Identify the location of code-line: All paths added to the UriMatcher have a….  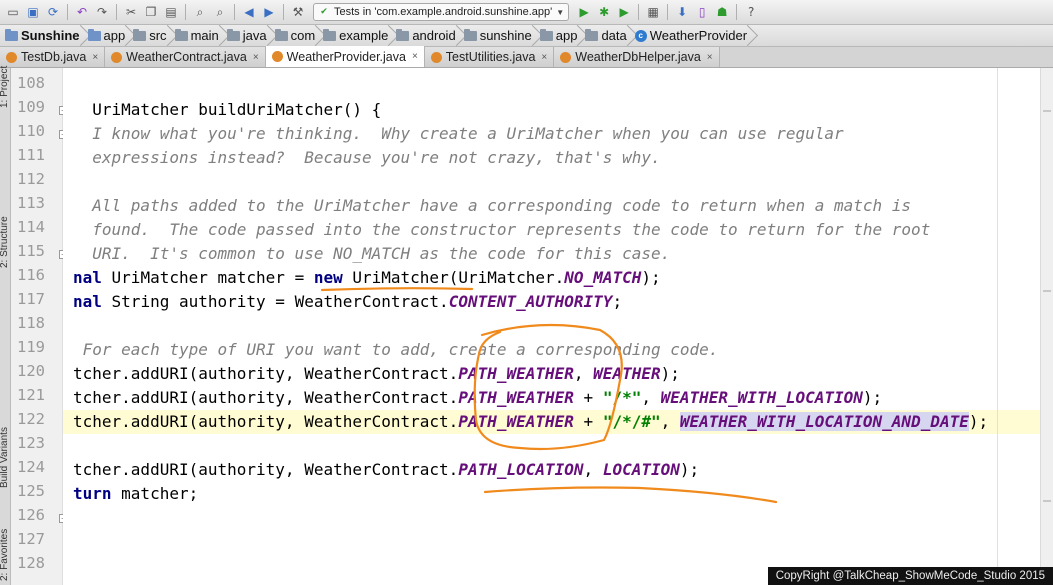
(492, 206).